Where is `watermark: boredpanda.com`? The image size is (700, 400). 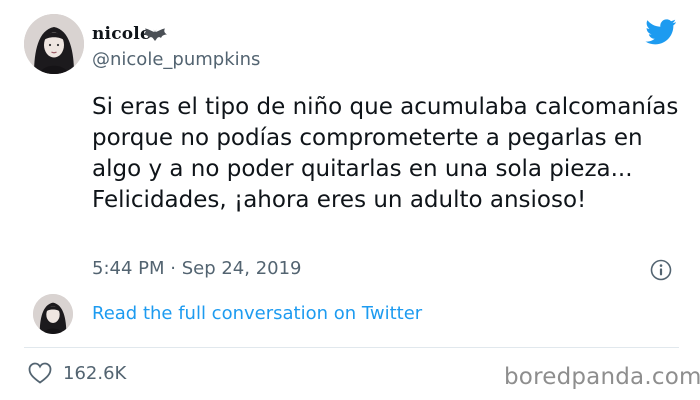 watermark: boredpanda.com is located at coordinates (602, 377).